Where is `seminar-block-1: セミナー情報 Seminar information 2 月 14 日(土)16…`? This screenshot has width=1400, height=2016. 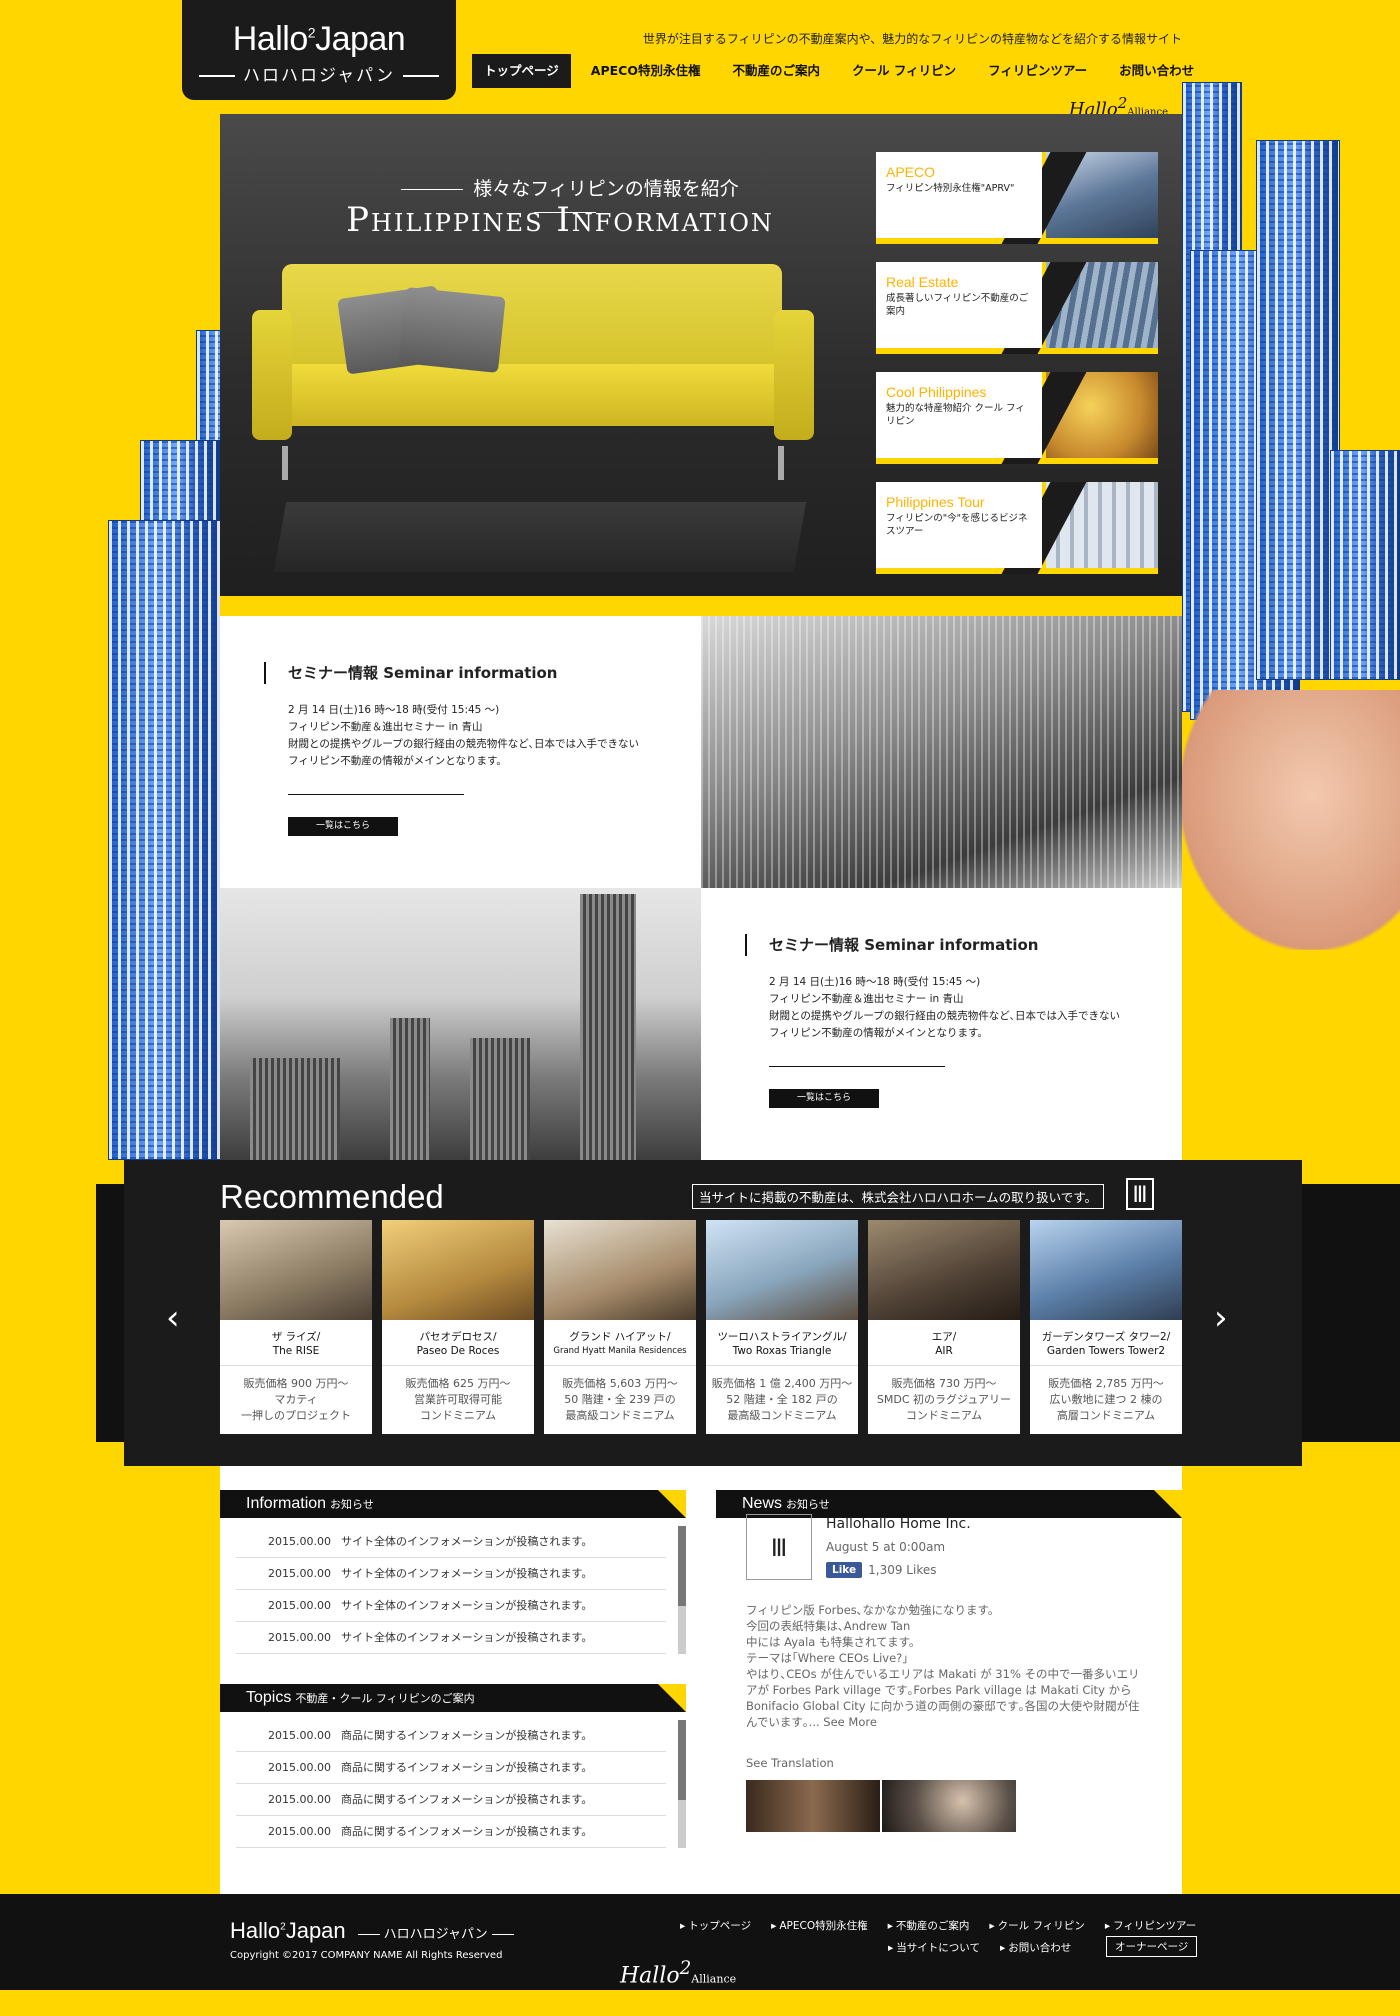
seminar-block-1: セミナー情報 Seminar information 2 月 14 日(土)16… is located at coordinates (460, 752).